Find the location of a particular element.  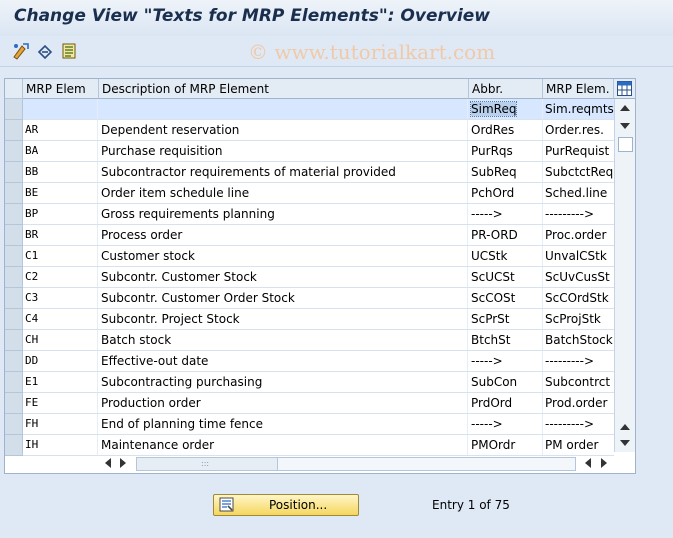

cell-abbr: UCStk is located at coordinates (506, 256).